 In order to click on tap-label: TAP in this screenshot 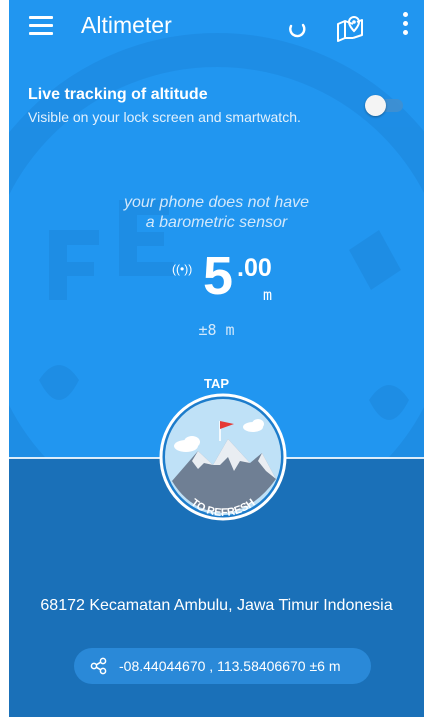, I will do `click(216, 383)`.